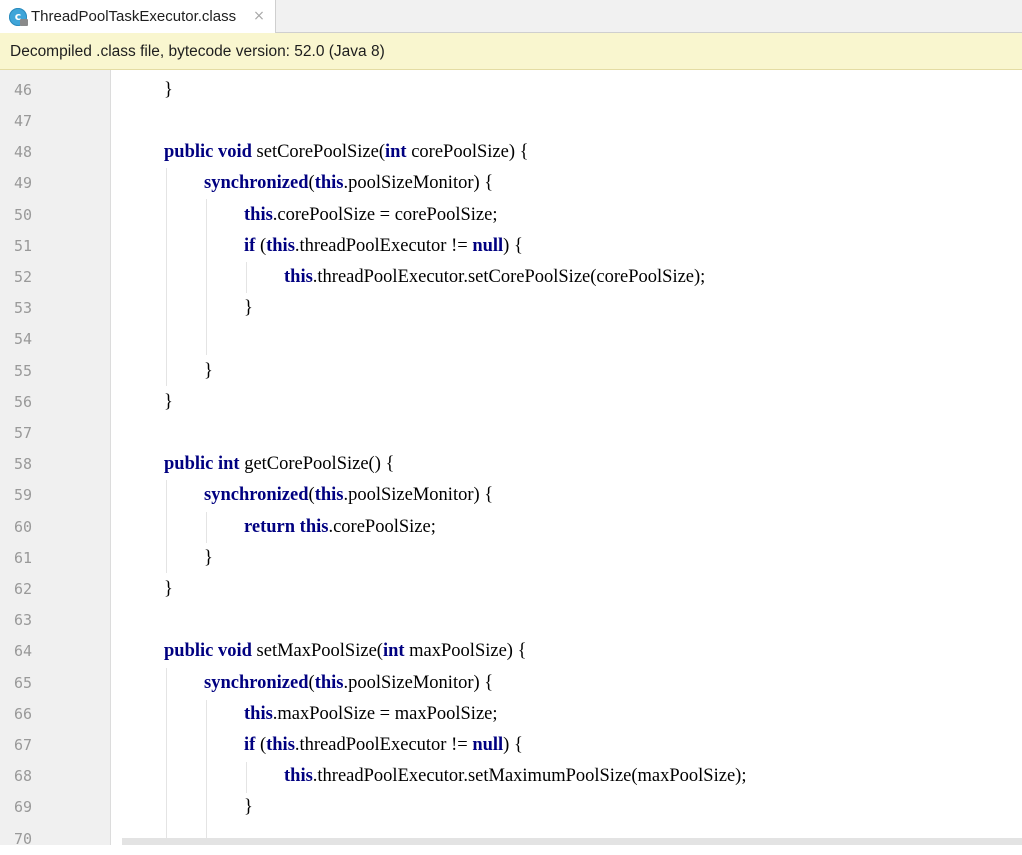  What do you see at coordinates (23, 121) in the screenshot?
I see `line-number: 47` at bounding box center [23, 121].